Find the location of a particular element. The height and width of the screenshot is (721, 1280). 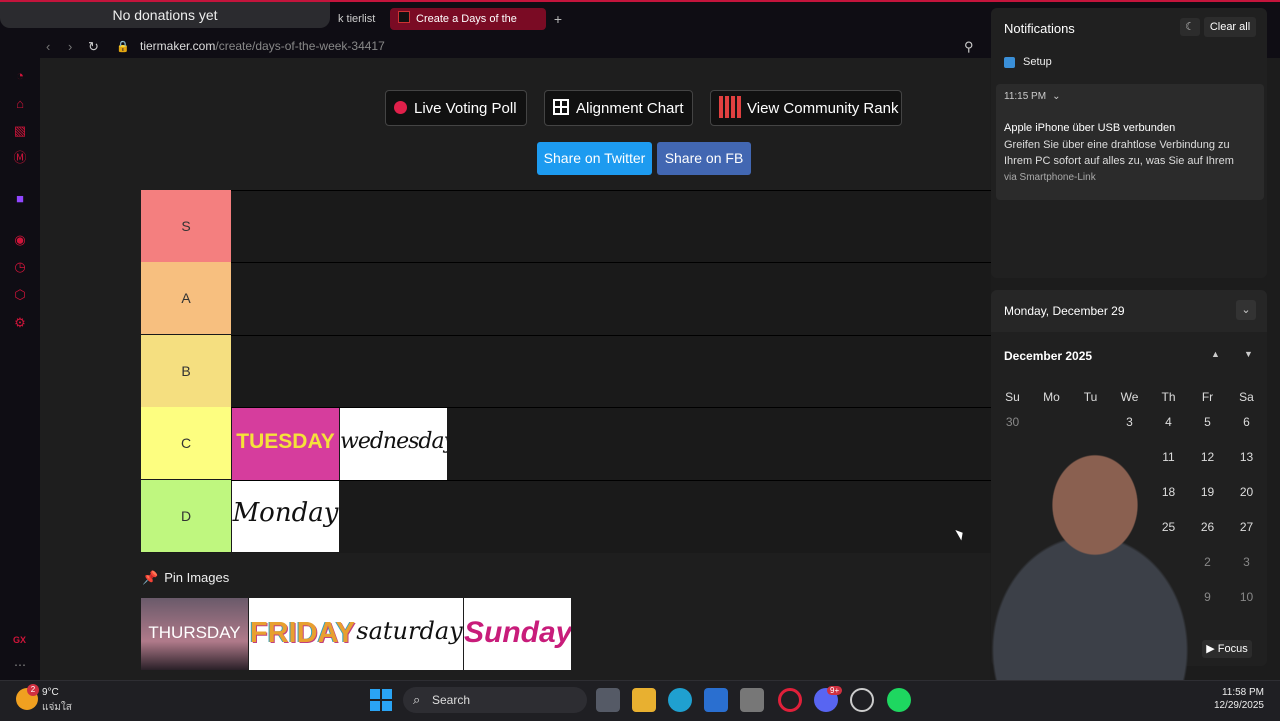

view-community-rank-label: View Community Rank is located at coordinates (823, 108).